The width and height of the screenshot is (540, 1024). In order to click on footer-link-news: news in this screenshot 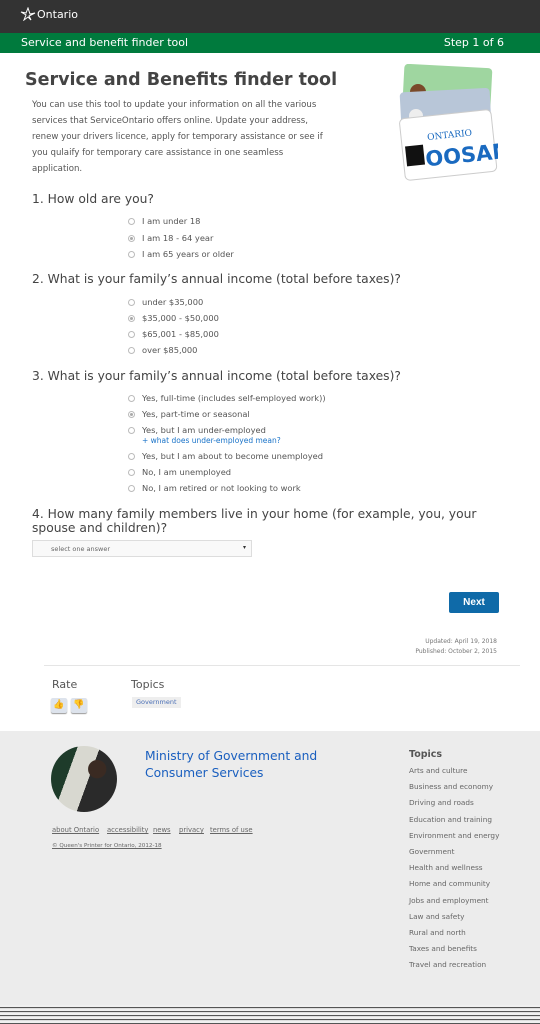, I will do `click(162, 830)`.